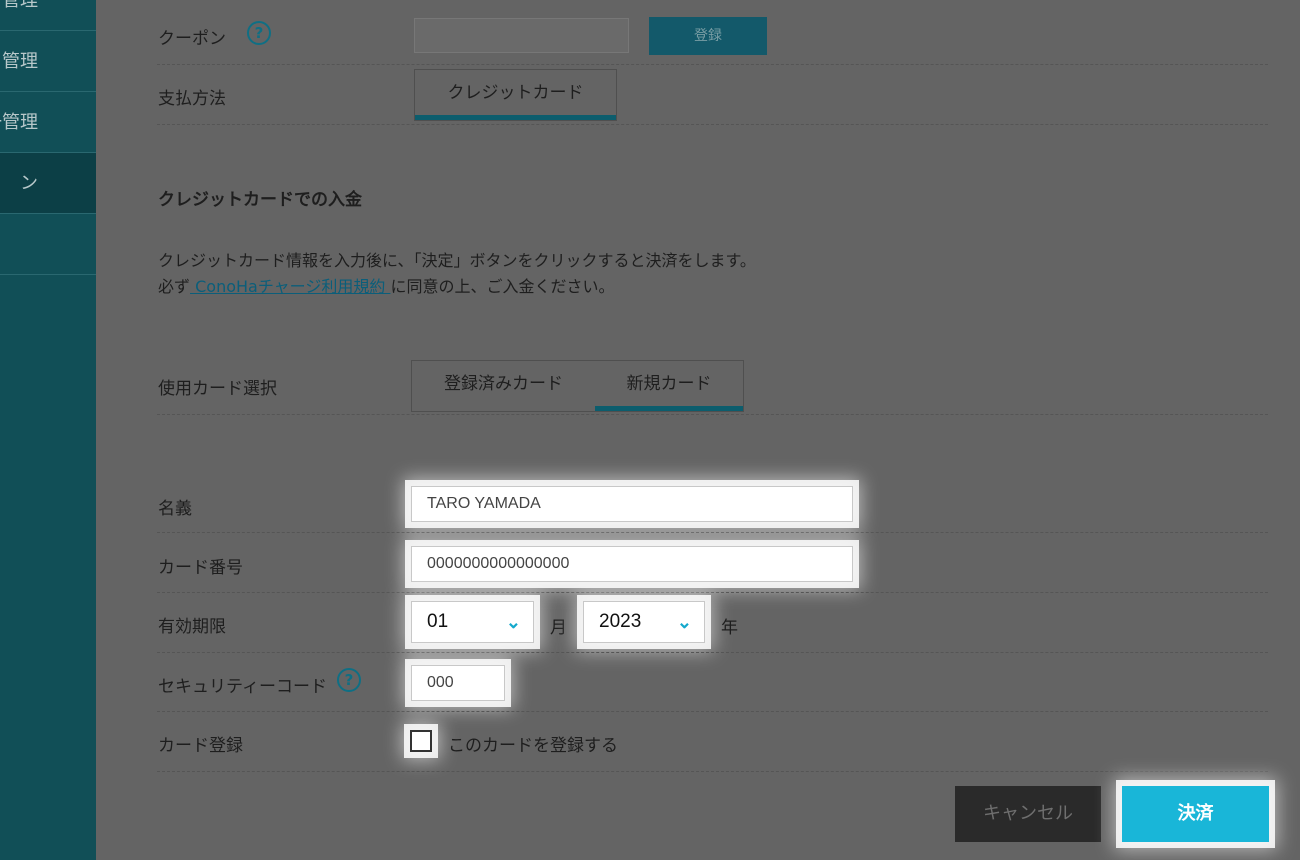 This screenshot has width=1300, height=860. Describe the element at coordinates (558, 628) in the screenshot. I see `month-unit: 月` at that location.